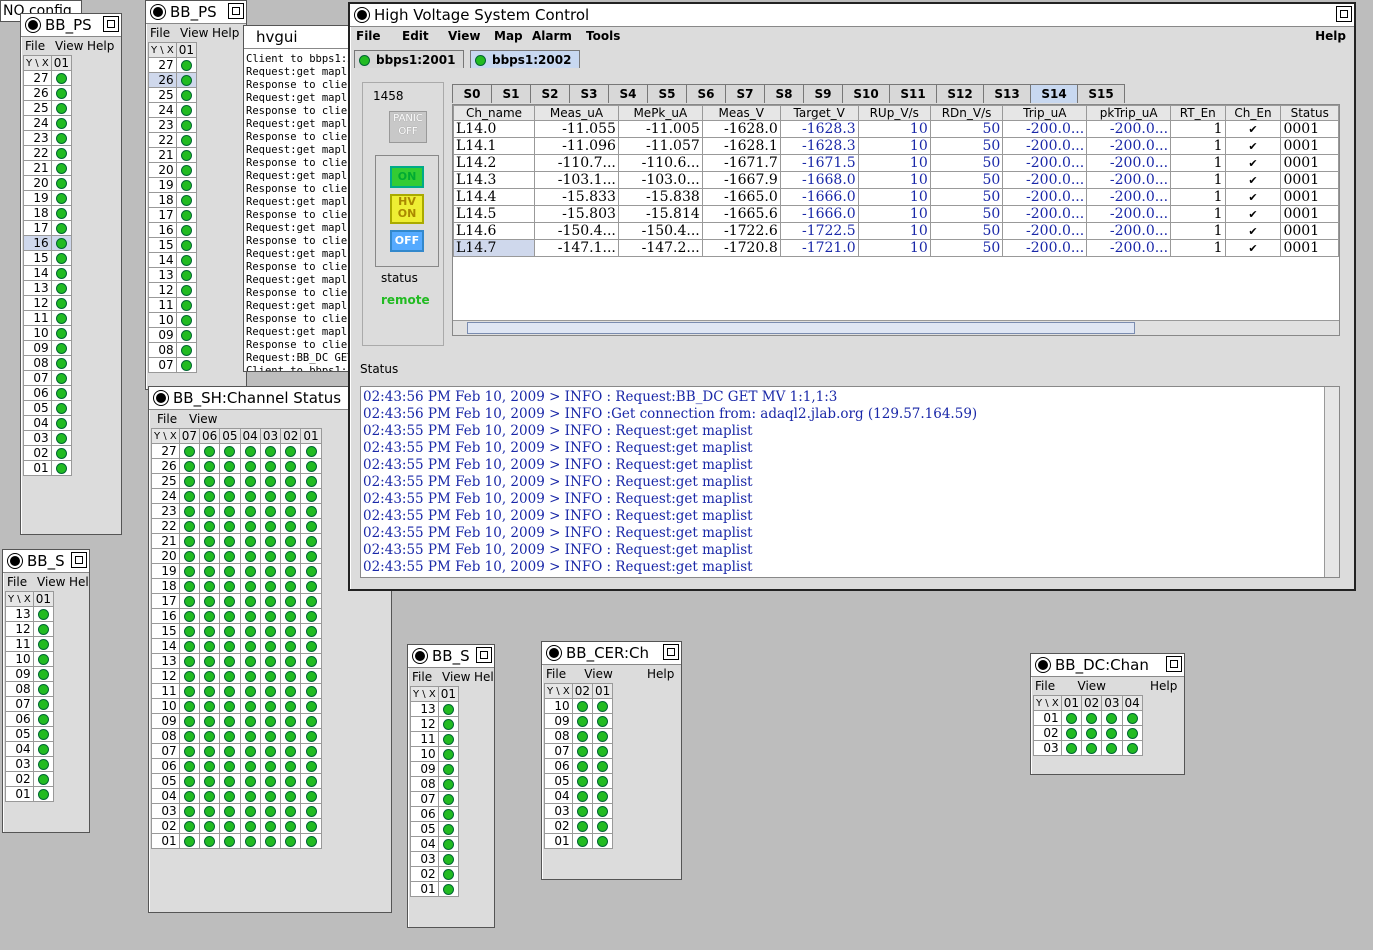 Image resolution: width=1373 pixels, height=950 pixels. Describe the element at coordinates (1045, 113) in the screenshot. I see `column-header-trip-ua: Trip_uA` at that location.